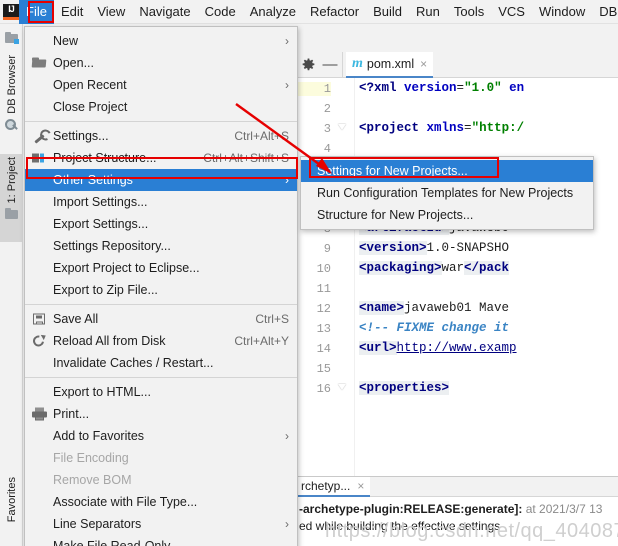  I want to click on code-line: <!-- FIXME change it, so click(434, 328).